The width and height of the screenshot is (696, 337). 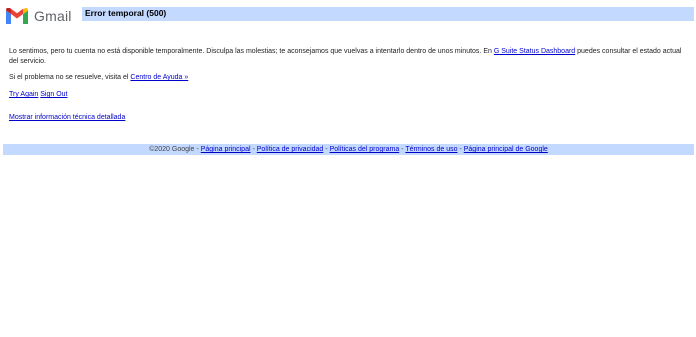 I want to click on sign-out-link: Sign Out, so click(x=53, y=94).